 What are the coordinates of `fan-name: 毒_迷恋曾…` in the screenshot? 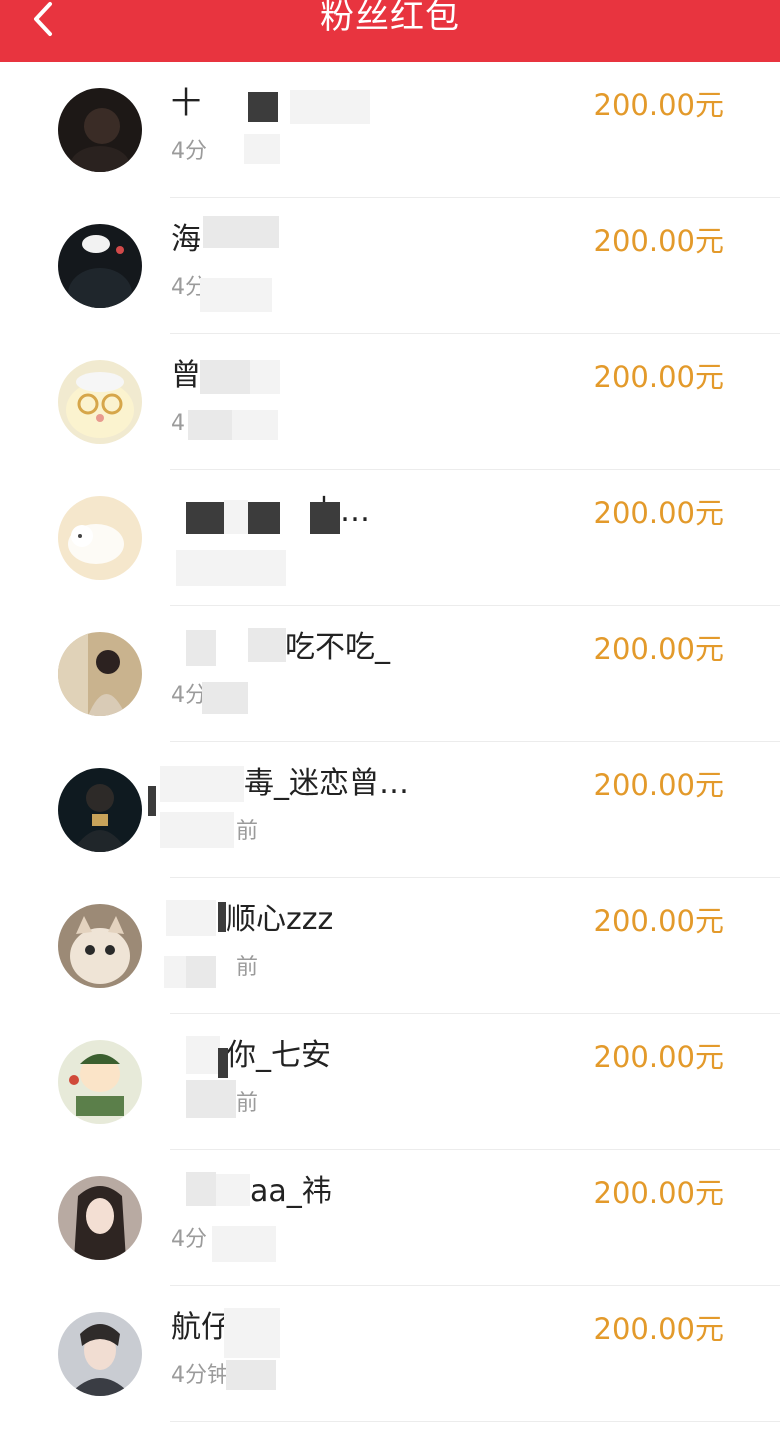 It's located at (326, 783).